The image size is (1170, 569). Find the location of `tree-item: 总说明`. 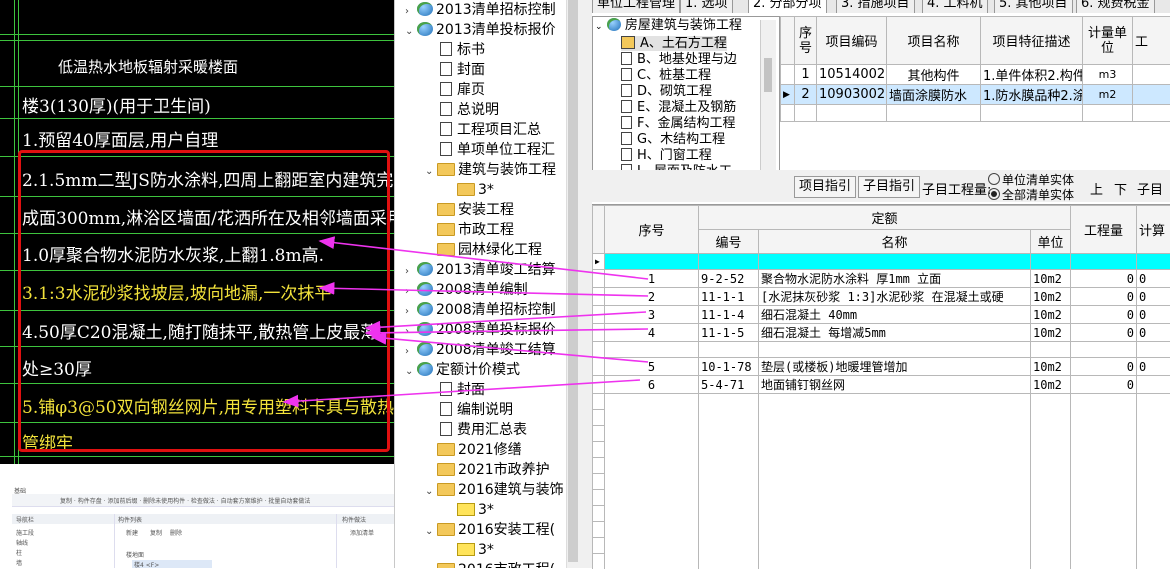

tree-item: 总说明 is located at coordinates (462, 110).